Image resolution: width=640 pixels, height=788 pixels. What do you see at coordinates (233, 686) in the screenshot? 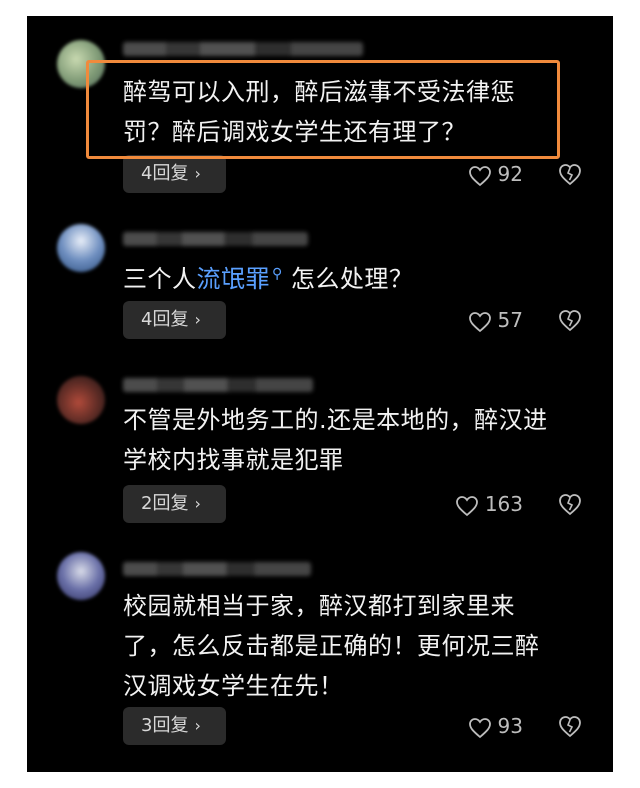
I see `comment-text-line: 汉调戏女学生在先！` at bounding box center [233, 686].